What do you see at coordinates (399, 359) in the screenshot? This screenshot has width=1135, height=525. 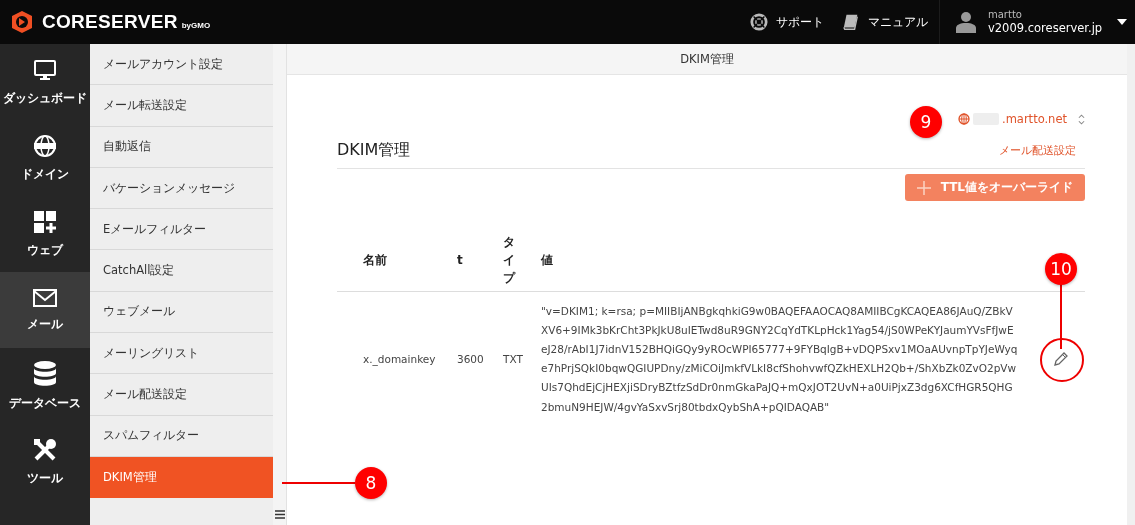 I see `table-cell: x._domainkey` at bounding box center [399, 359].